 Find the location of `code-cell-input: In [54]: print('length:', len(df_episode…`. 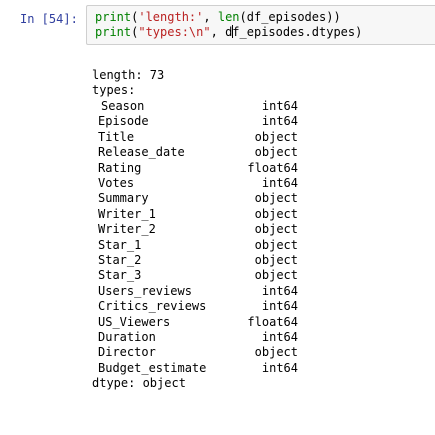

code-cell-input: In [54]: print('length:', len(df_episode… is located at coordinates (217, 25).